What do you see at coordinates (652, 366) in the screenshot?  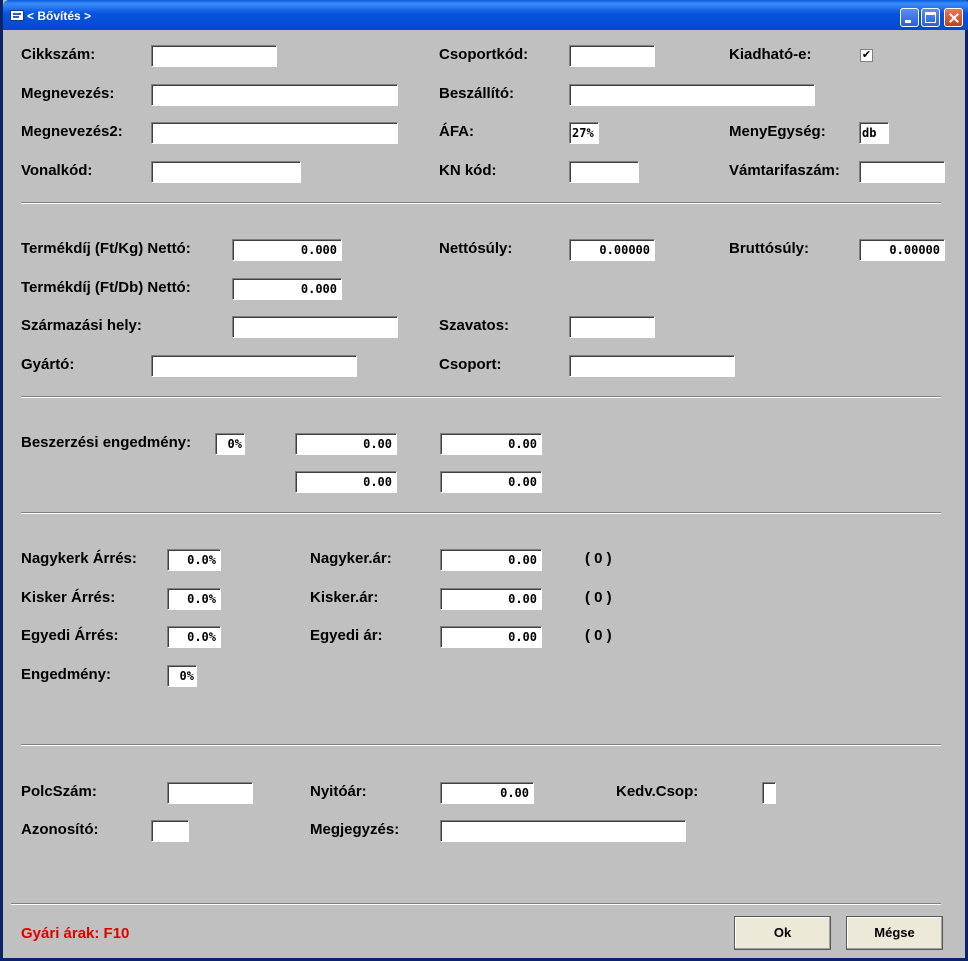 I see `csoport-field` at bounding box center [652, 366].